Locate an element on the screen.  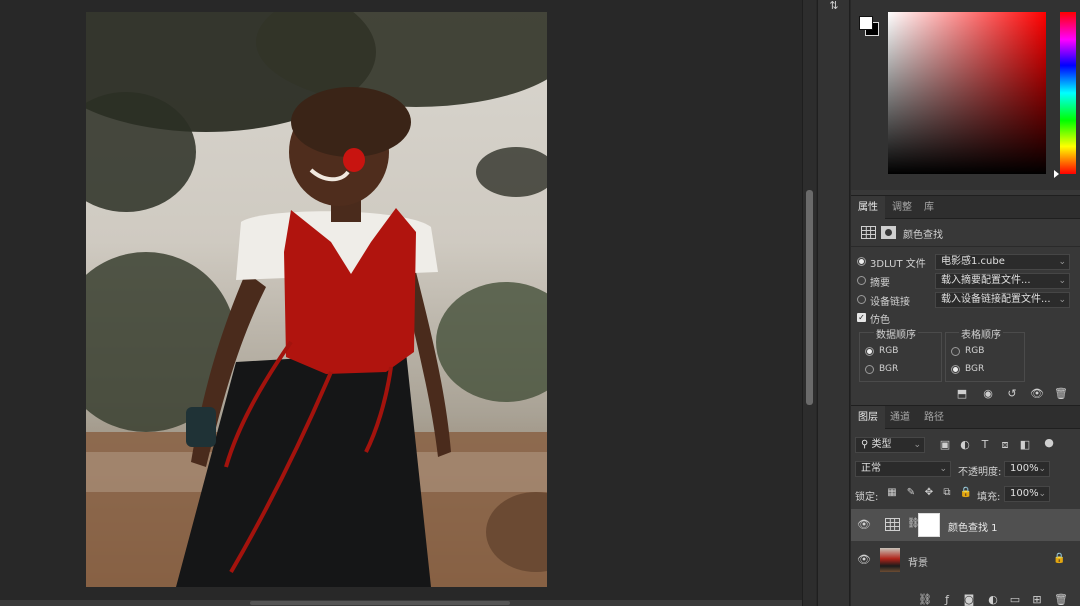
tab-paths: 路径 is located at coordinates (934, 417).